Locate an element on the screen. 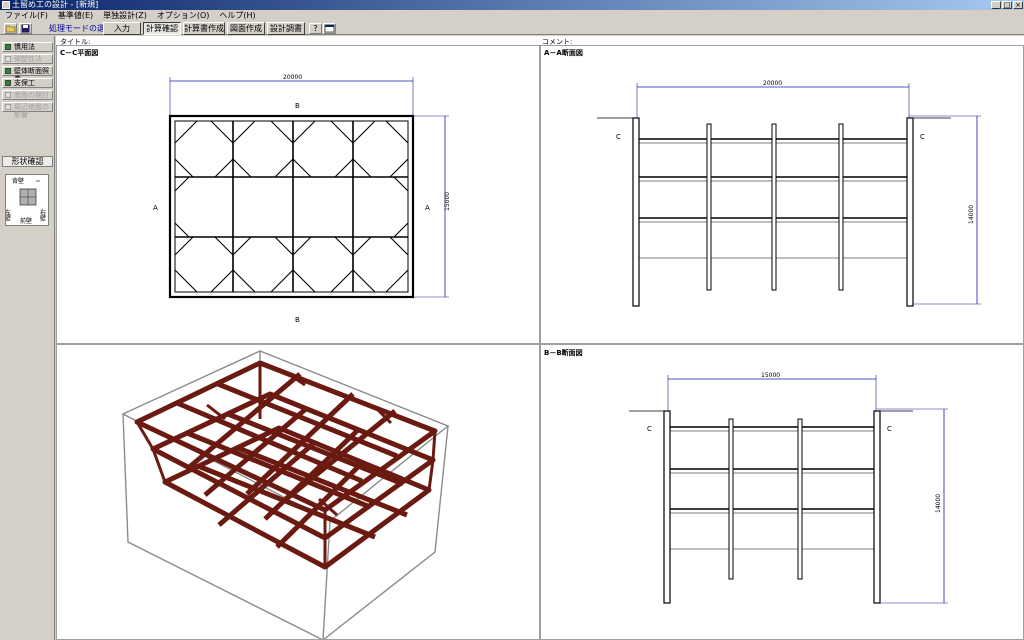 The height and width of the screenshot is (640, 1024). sidebar-item-label: 弾塑性法 is located at coordinates (28, 59).